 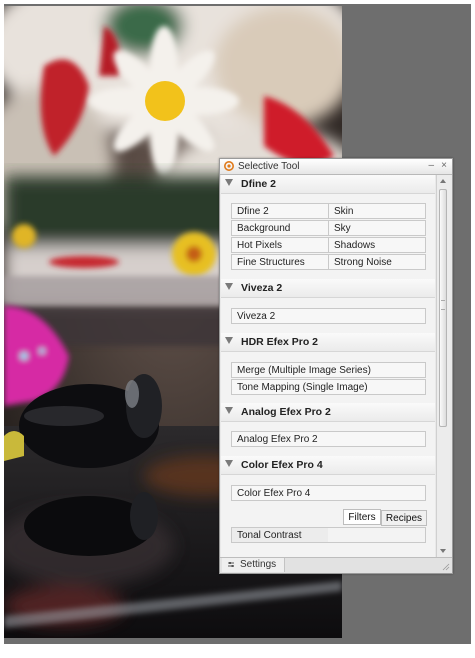 I want to click on panel-title: Selective Tool, so click(x=269, y=166).